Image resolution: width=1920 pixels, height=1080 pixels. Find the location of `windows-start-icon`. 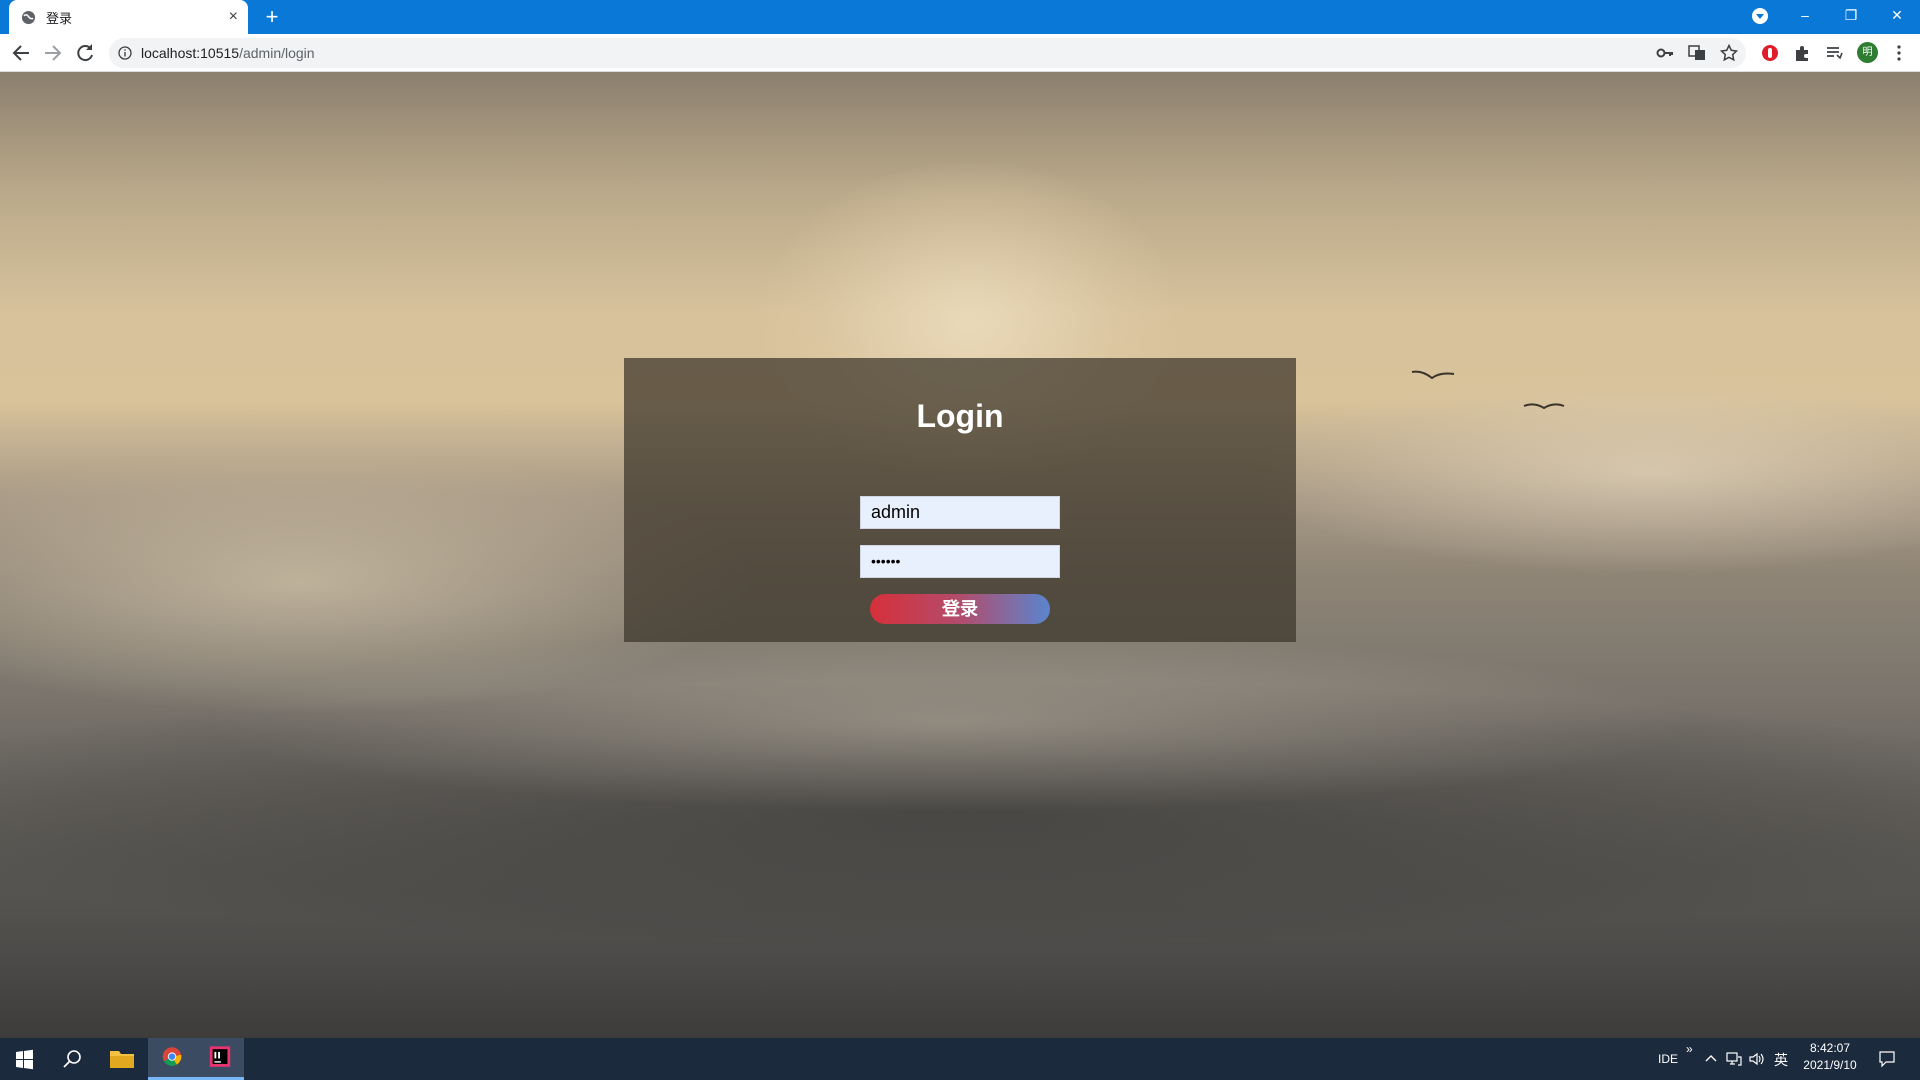

windows-start-icon is located at coordinates (24, 1059).